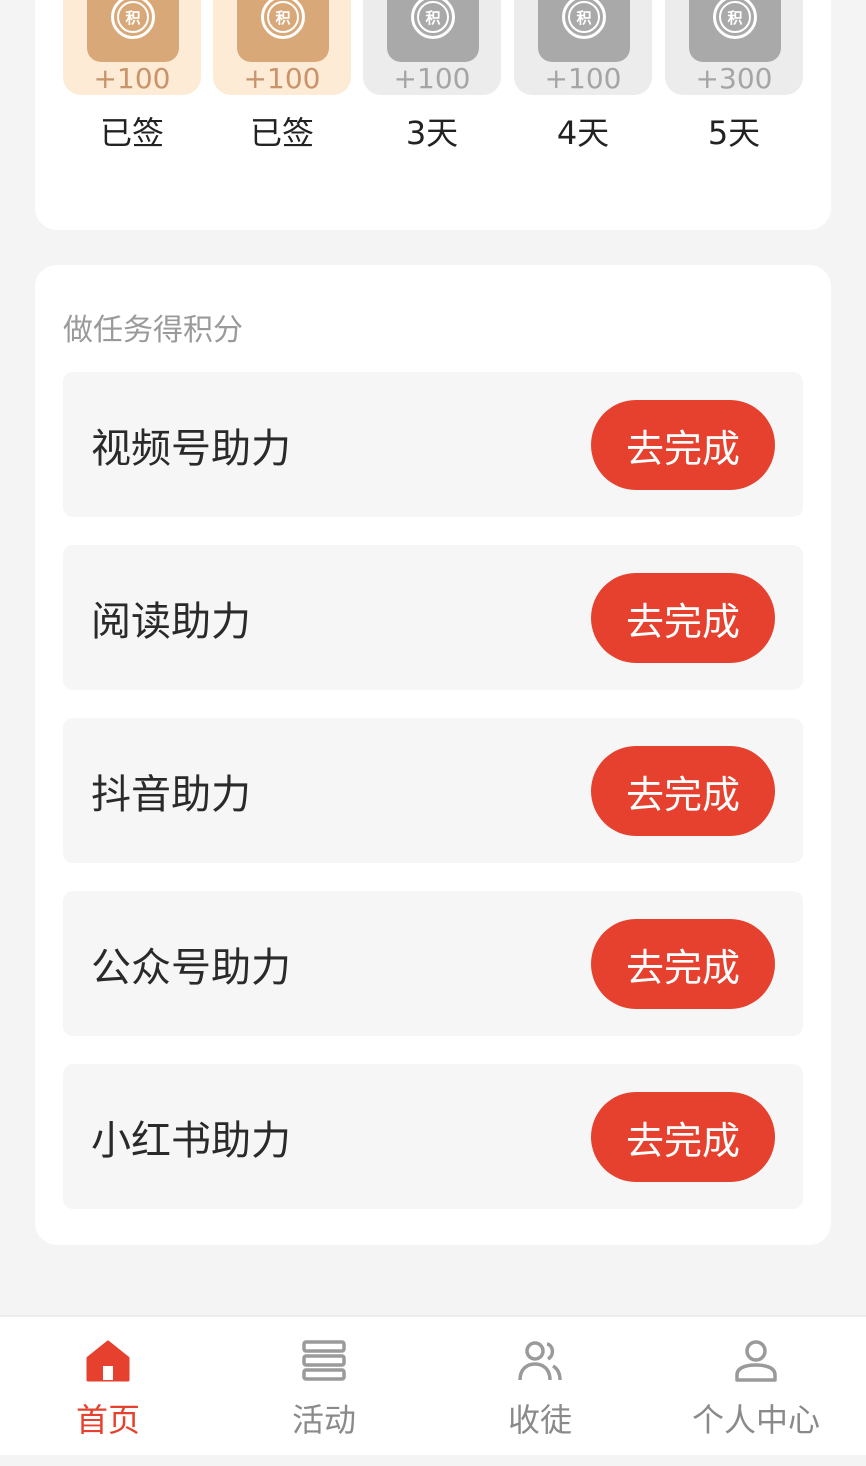  Describe the element at coordinates (540, 1361) in the screenshot. I see `users-icon` at that location.